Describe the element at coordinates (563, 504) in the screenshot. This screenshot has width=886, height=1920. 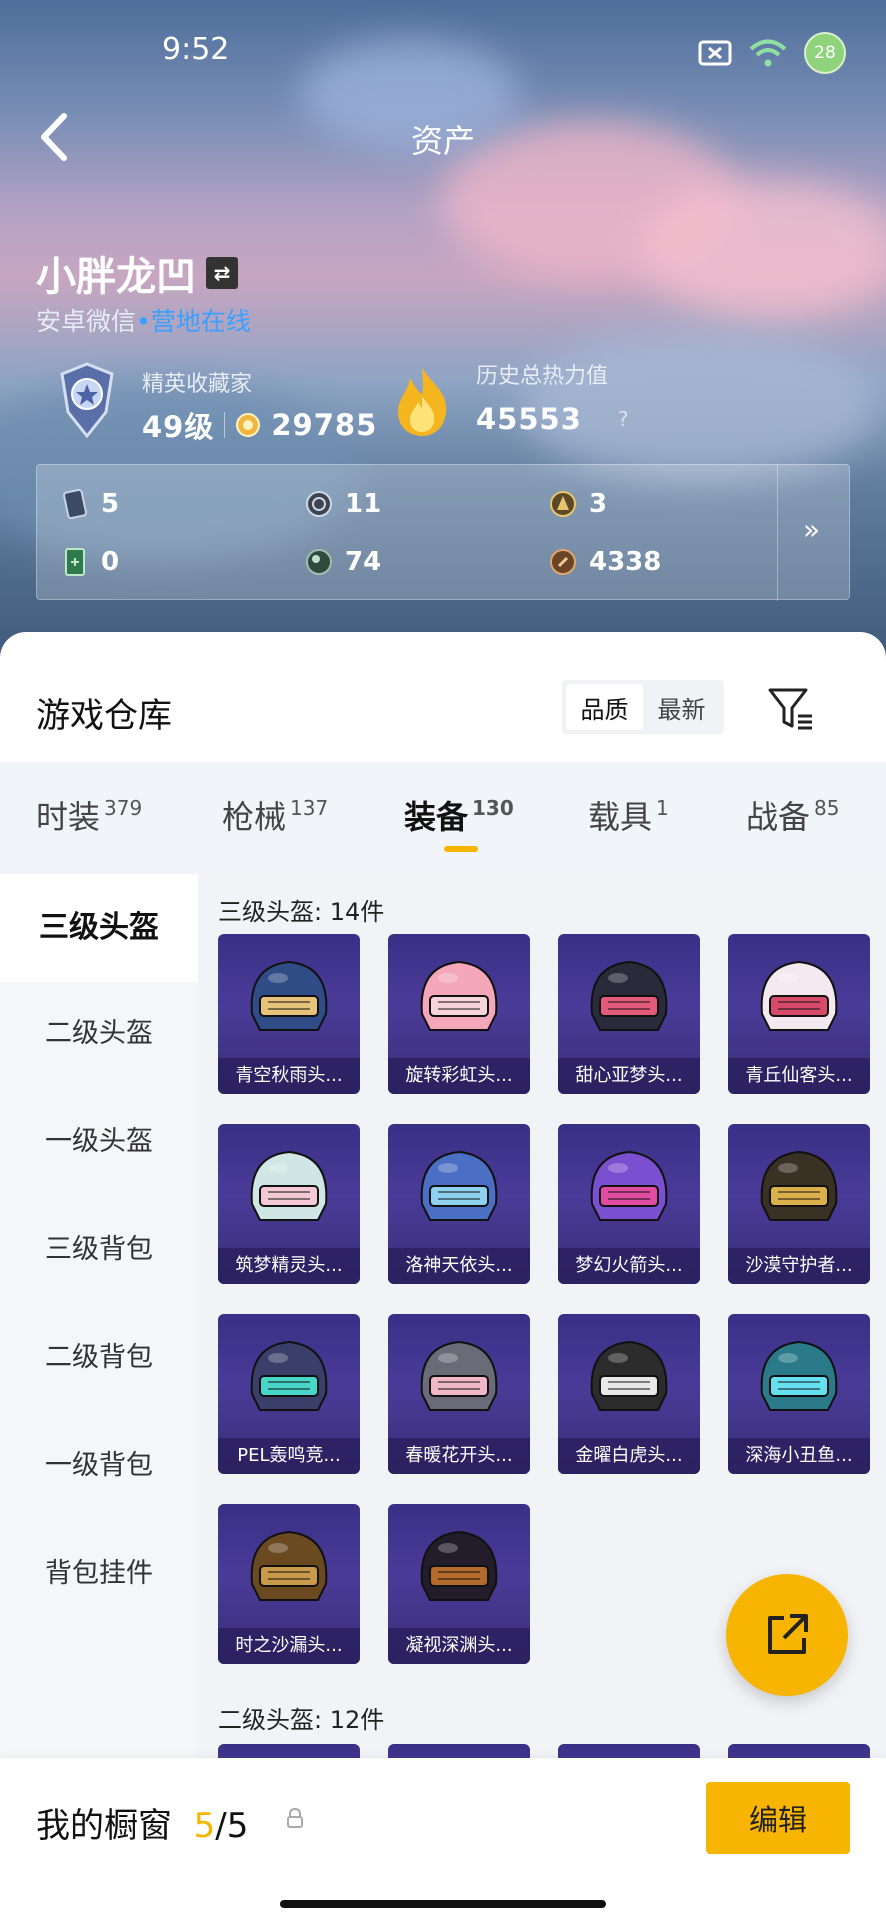
I see `coin-gold-icon` at that location.